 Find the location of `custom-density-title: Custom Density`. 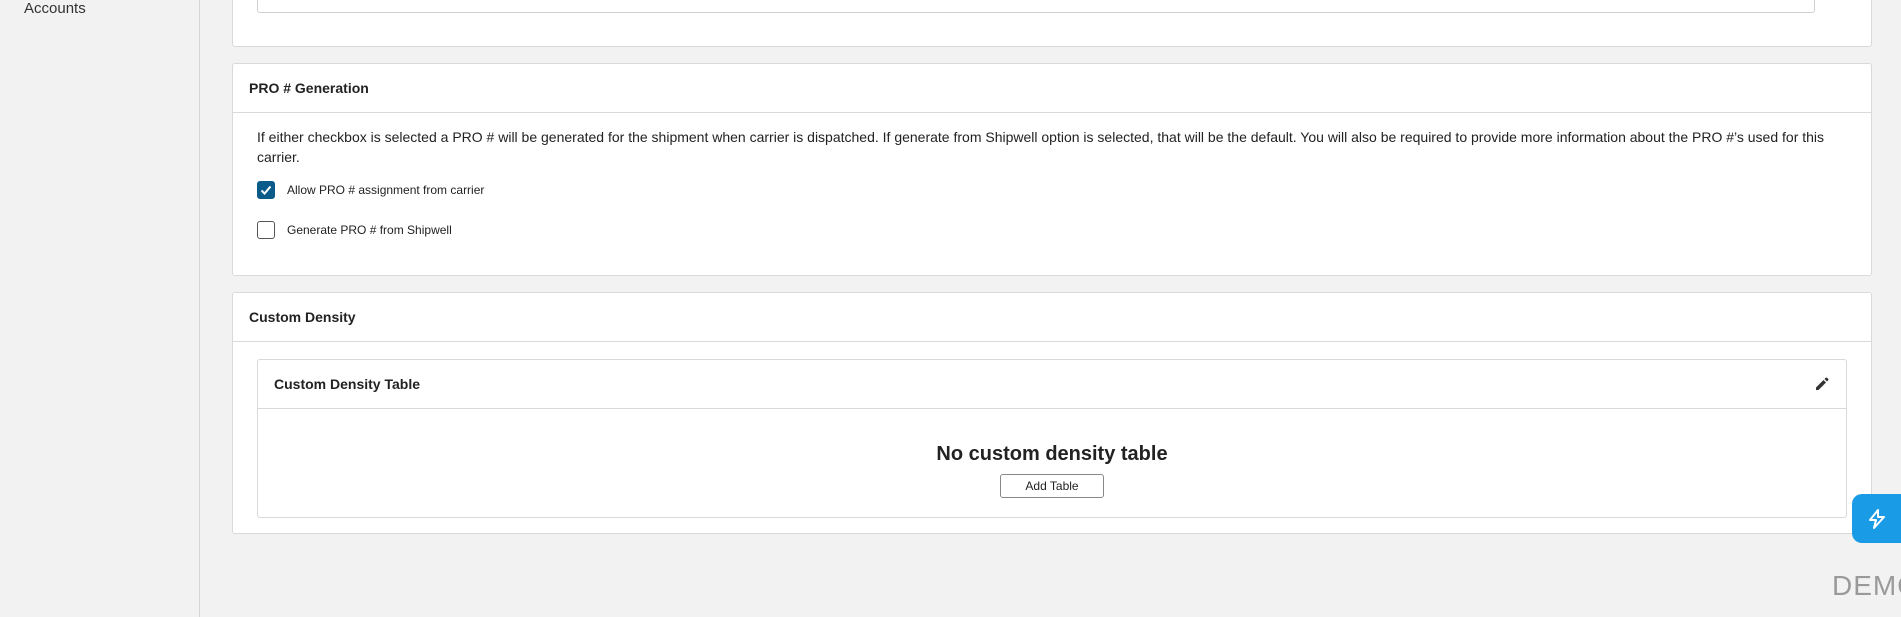

custom-density-title: Custom Density is located at coordinates (1052, 317).